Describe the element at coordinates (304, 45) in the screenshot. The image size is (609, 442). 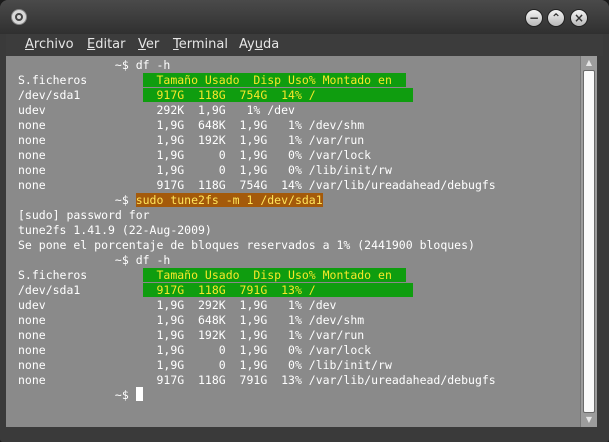
I see `menu-bar: Archivo Editar Ver Terminal Ayuda` at that location.